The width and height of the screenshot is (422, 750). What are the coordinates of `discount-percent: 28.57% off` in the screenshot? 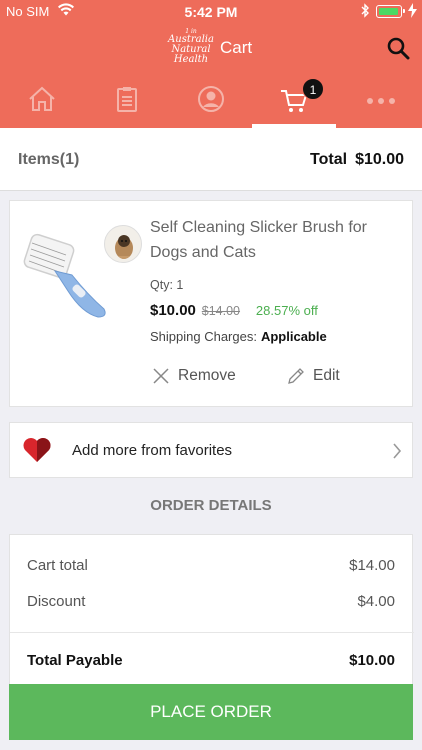 It's located at (286, 310).